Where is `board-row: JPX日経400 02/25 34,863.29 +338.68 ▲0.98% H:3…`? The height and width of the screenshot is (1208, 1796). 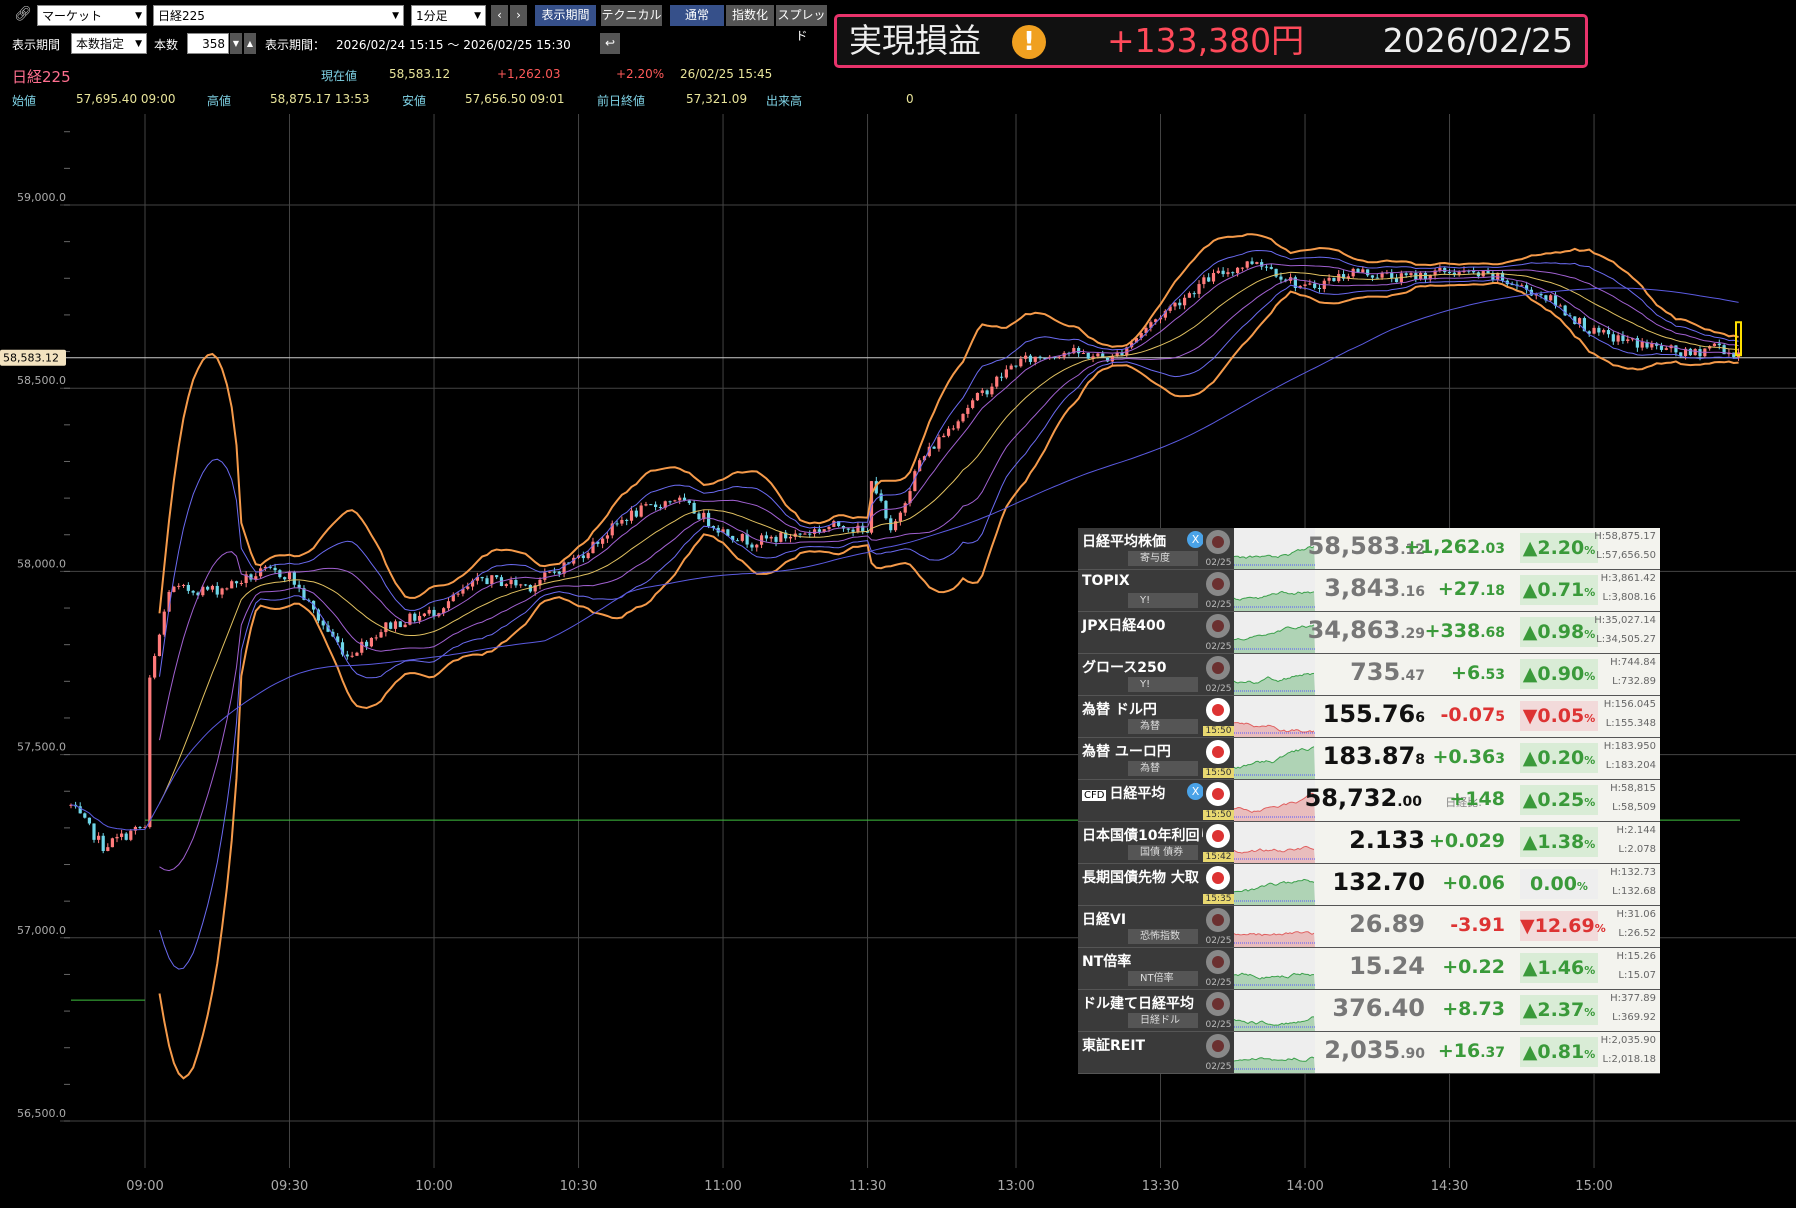 board-row: JPX日経400 02/25 34,863.29 +338.68 ▲0.98% H:3… is located at coordinates (1369, 633).